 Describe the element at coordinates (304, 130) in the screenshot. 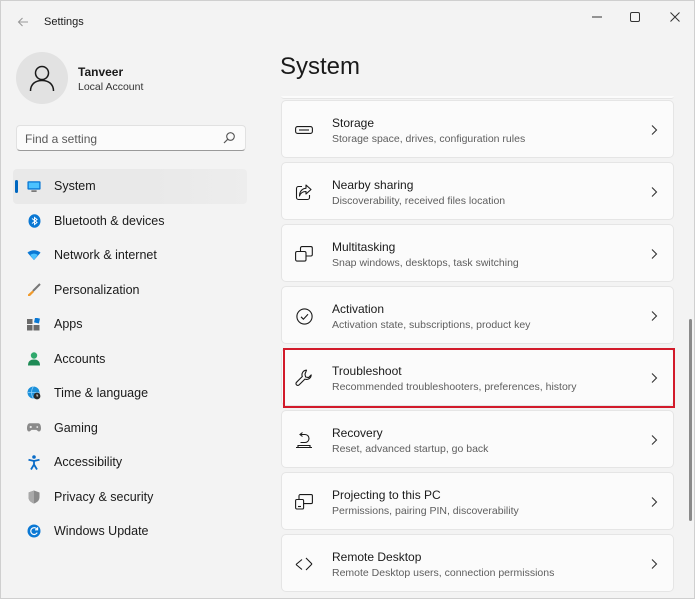

I see `storage-icon` at that location.